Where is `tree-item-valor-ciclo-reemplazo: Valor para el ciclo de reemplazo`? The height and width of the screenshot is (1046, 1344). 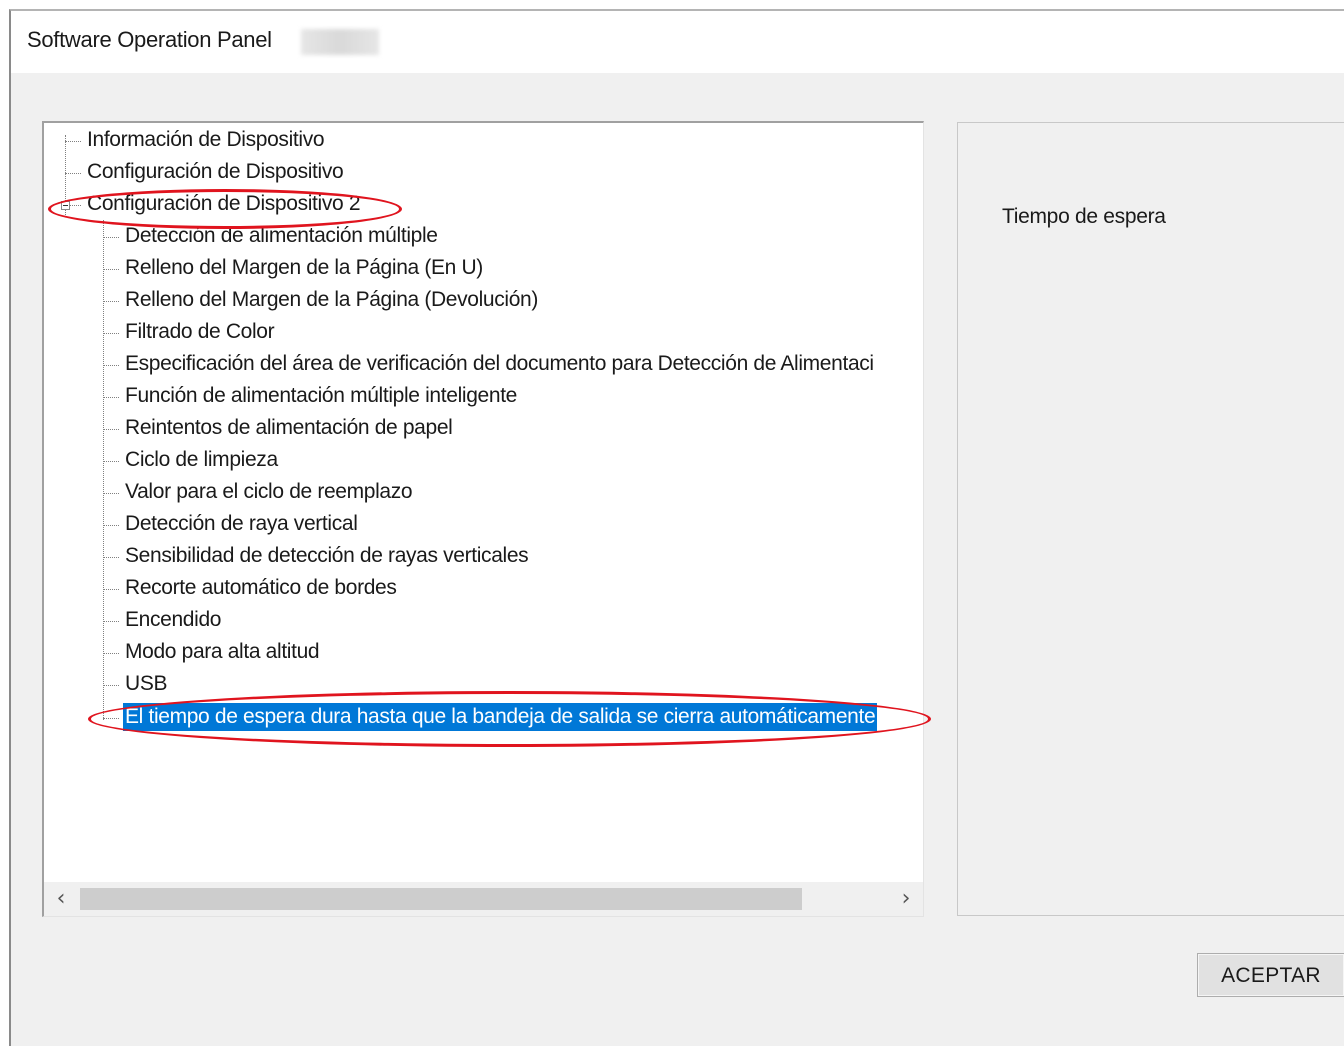
tree-item-valor-ciclo-reemplazo: Valor para el ciclo de reemplazo is located at coordinates (269, 492).